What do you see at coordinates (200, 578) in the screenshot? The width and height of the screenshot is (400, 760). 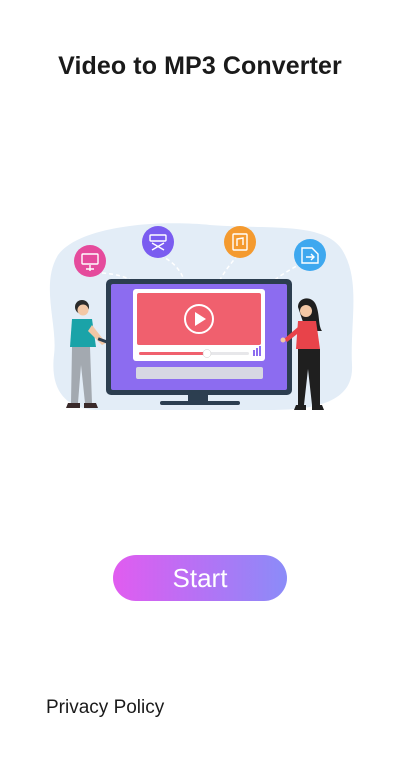 I see `start-button: Start` at bounding box center [200, 578].